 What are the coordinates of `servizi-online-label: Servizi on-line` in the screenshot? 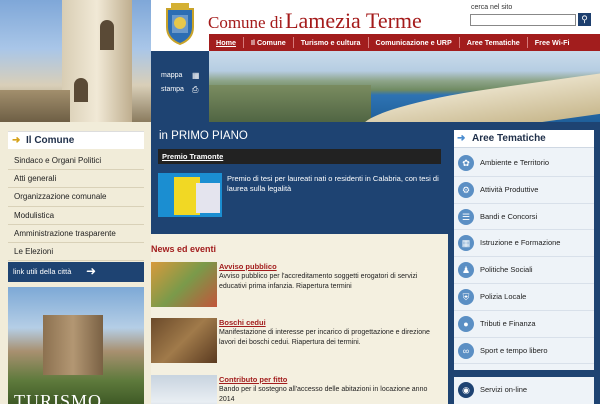 It's located at (504, 389).